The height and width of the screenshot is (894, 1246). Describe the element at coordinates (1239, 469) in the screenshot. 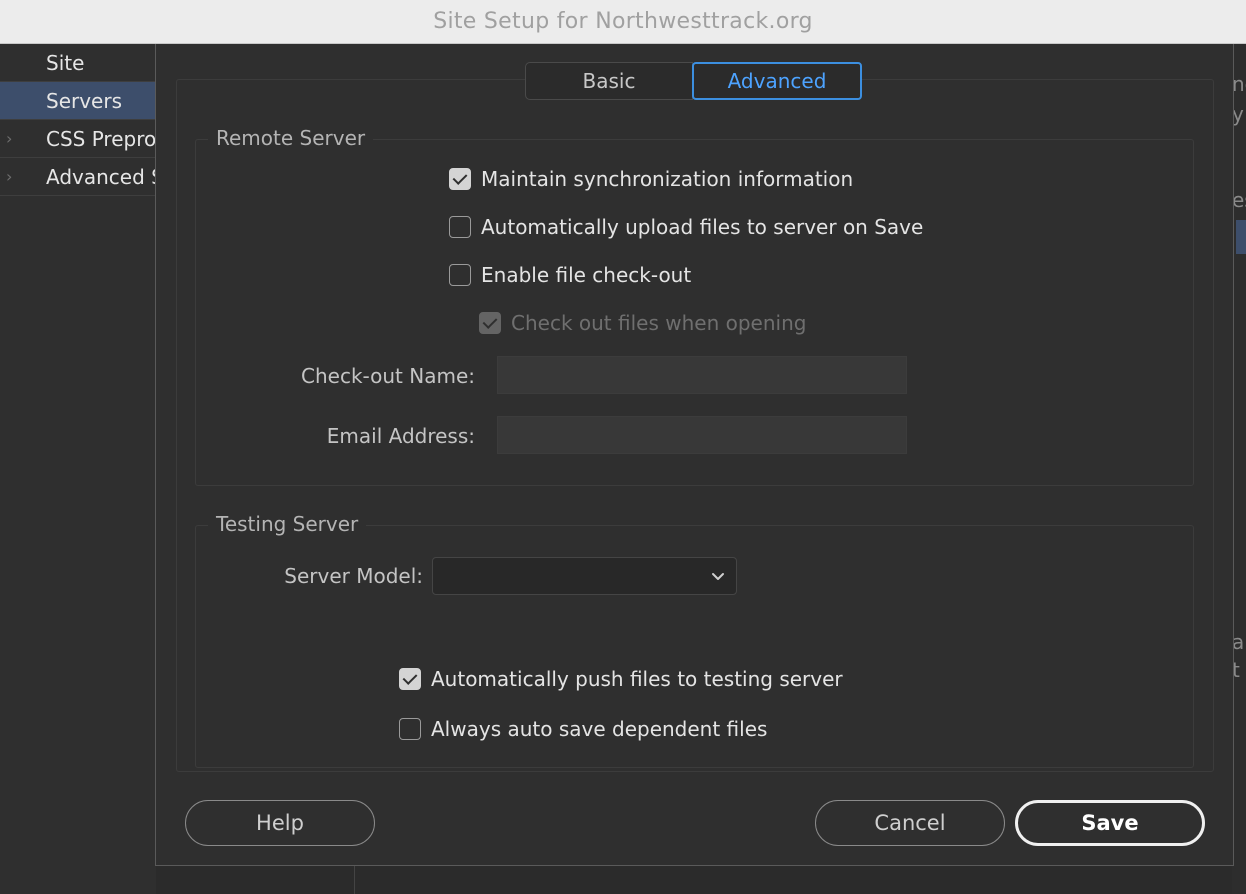

I see `background-panel-edge: ne y es ab t` at that location.